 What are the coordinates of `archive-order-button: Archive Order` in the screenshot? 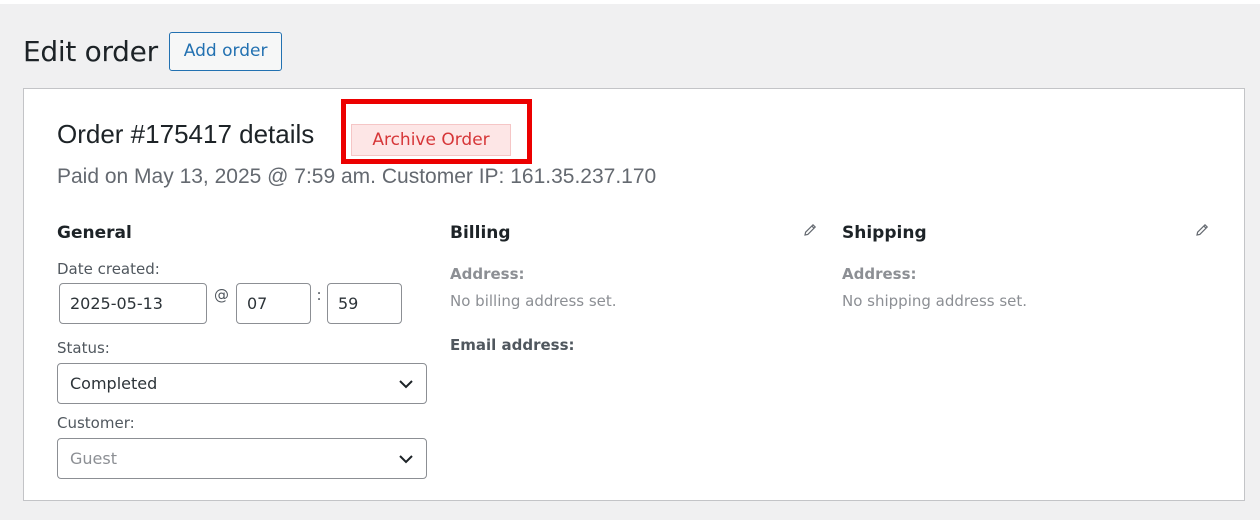 It's located at (431, 140).